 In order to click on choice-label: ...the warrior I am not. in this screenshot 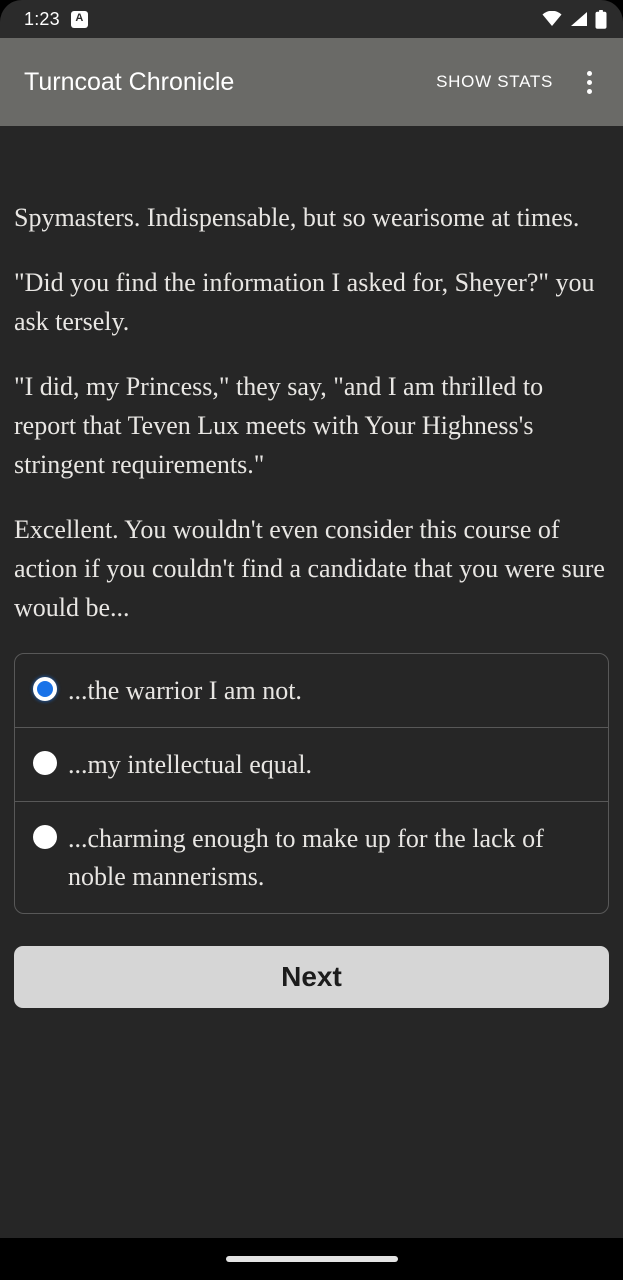, I will do `click(185, 690)`.